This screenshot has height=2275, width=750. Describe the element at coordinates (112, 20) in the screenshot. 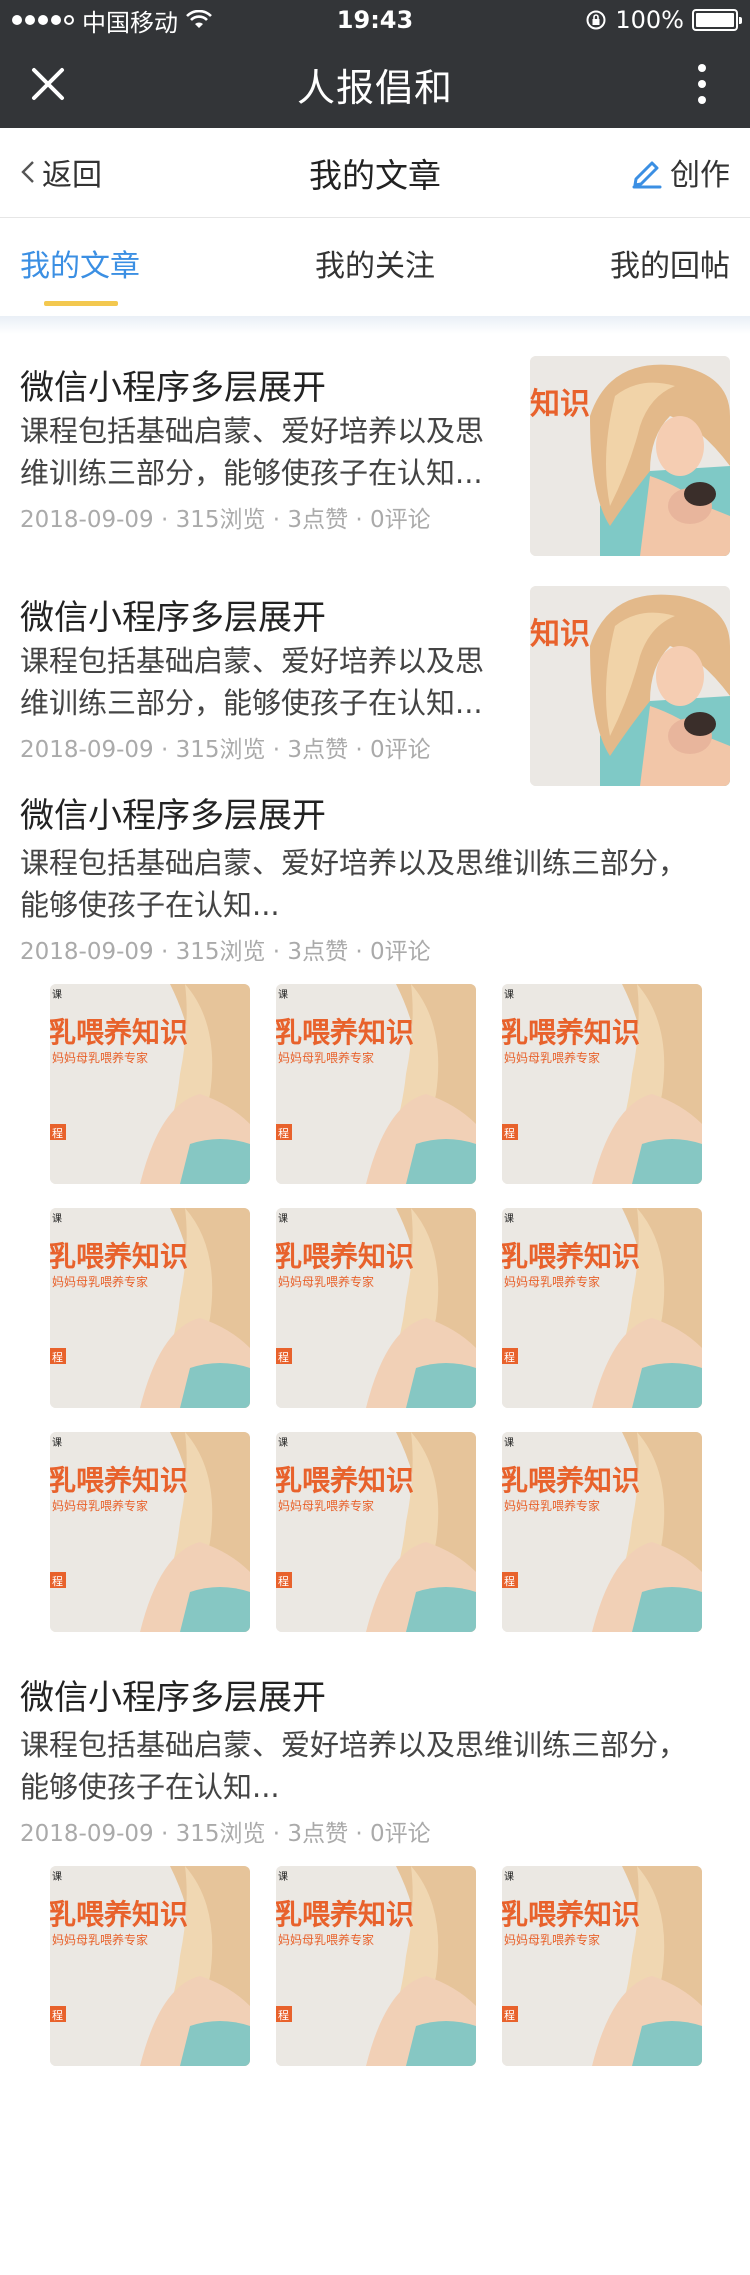

I see `status-left: 中国移动` at that location.